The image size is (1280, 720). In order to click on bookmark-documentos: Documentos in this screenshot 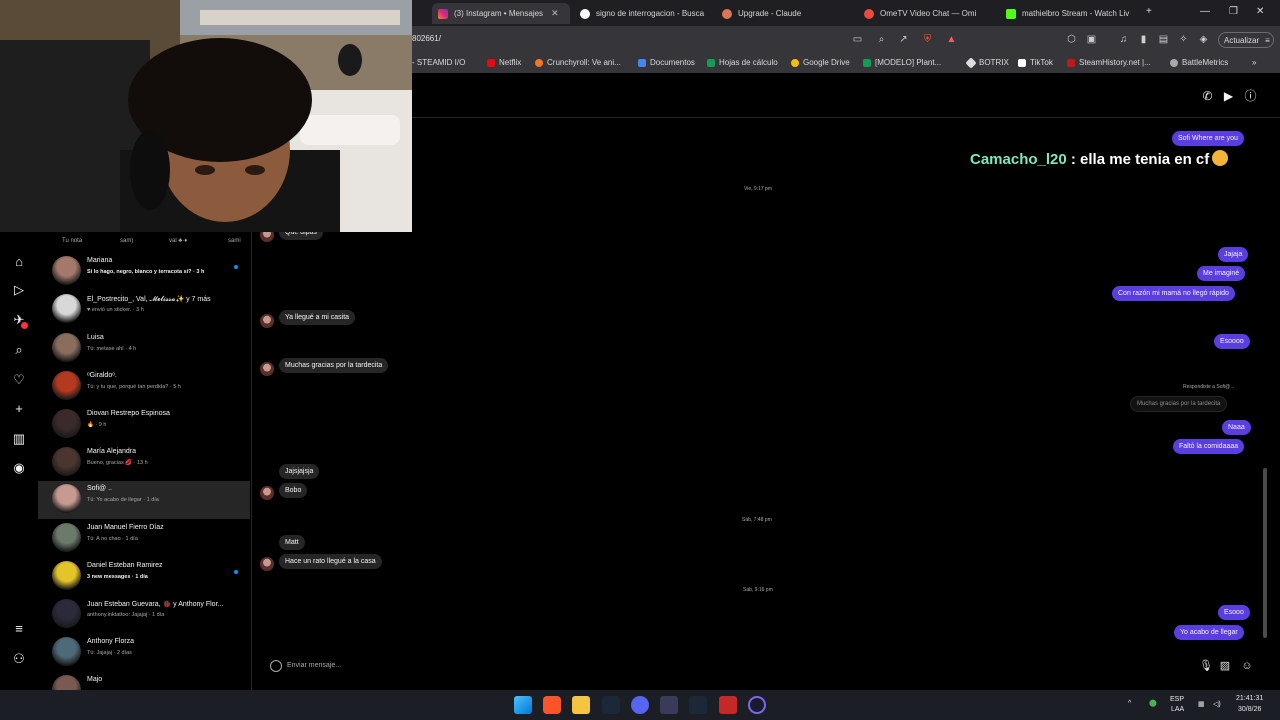, I will do `click(666, 62)`.